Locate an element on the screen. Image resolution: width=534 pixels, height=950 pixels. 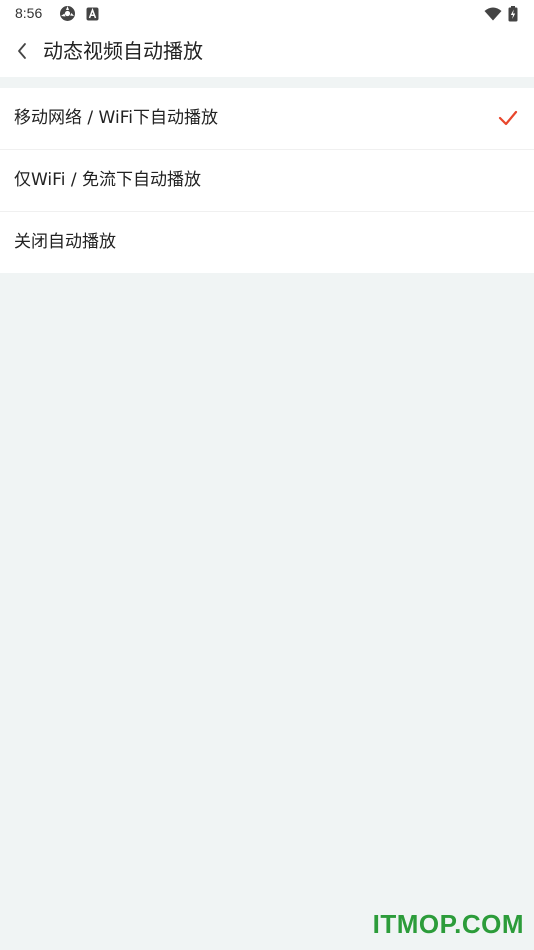
option-disable-autoplay: 关闭自动播放 is located at coordinates (267, 242).